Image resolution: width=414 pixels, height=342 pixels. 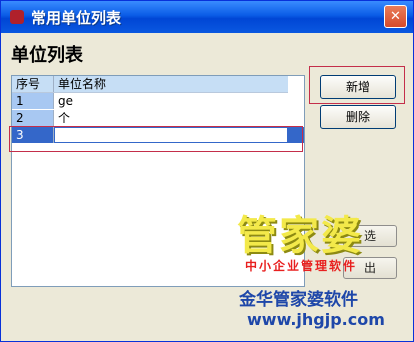 I want to click on window-close-button: ✕, so click(x=395, y=16).